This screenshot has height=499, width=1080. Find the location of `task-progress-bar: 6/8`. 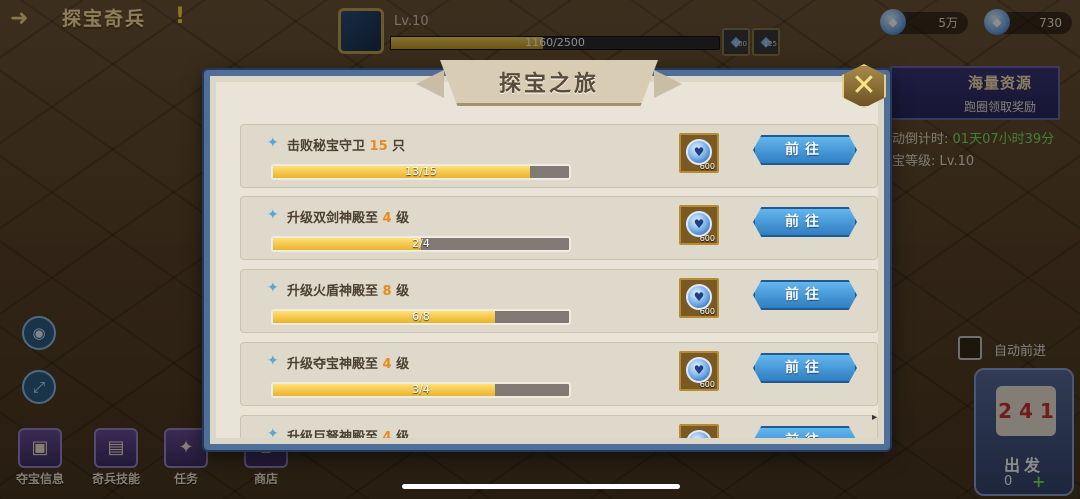

task-progress-bar: 6/8 is located at coordinates (421, 317).